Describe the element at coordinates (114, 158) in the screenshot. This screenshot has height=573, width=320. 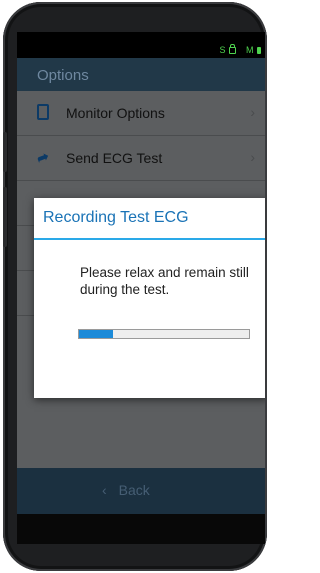
I see `menu-item-label: Send ECG Test` at that location.